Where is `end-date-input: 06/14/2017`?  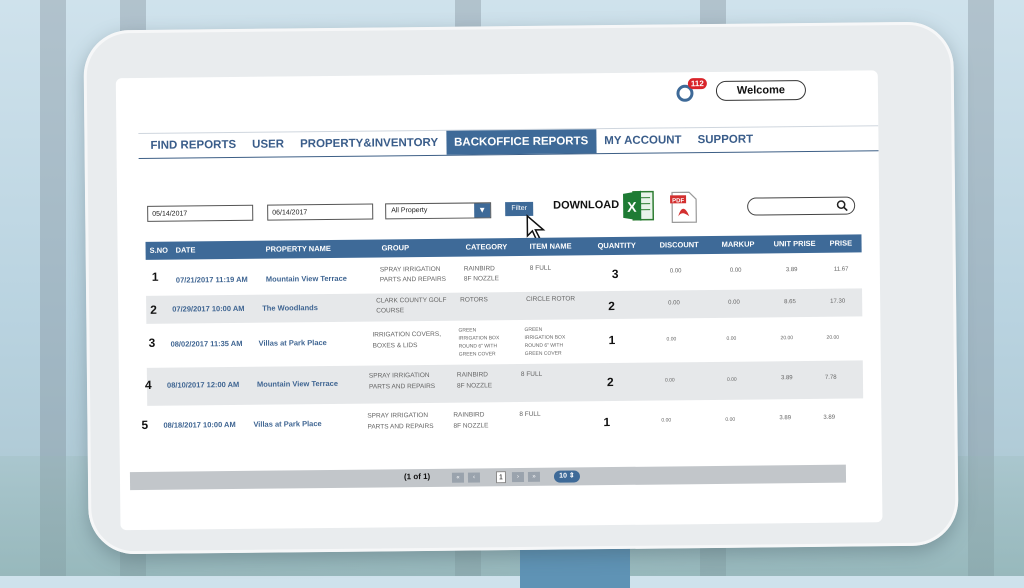 end-date-input: 06/14/2017 is located at coordinates (320, 212).